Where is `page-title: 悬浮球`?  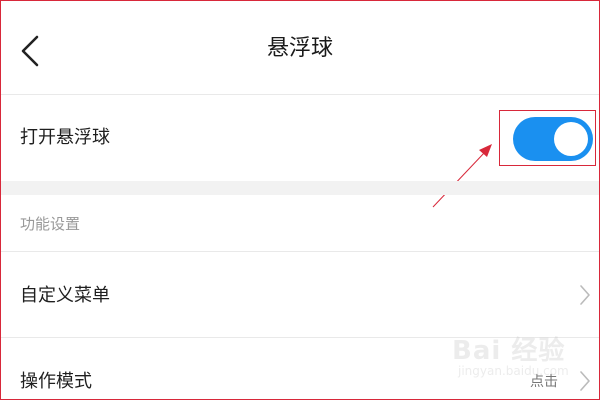
page-title: 悬浮球 is located at coordinates (299, 48).